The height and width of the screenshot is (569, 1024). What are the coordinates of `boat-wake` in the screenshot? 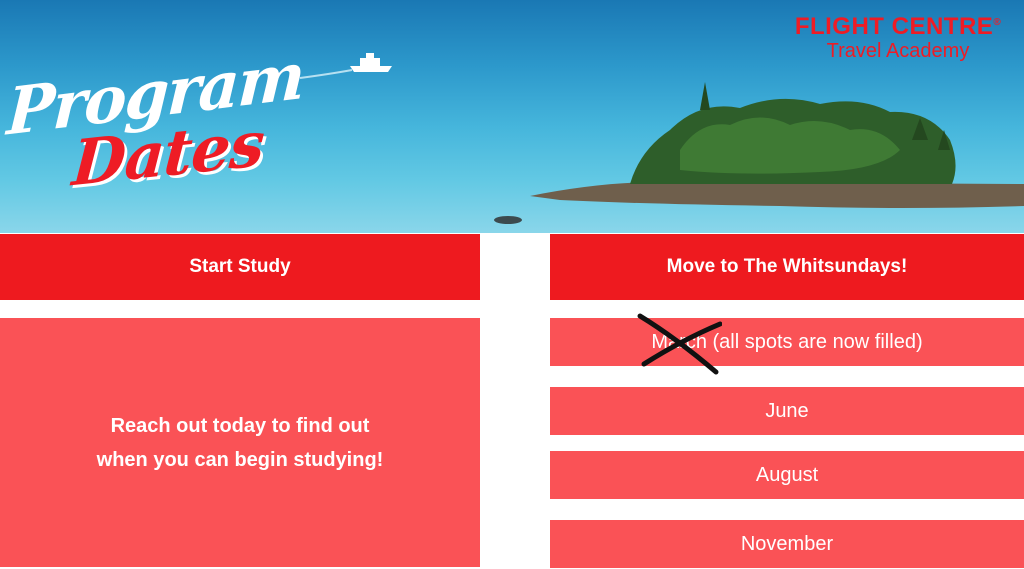 It's located at (326, 74).